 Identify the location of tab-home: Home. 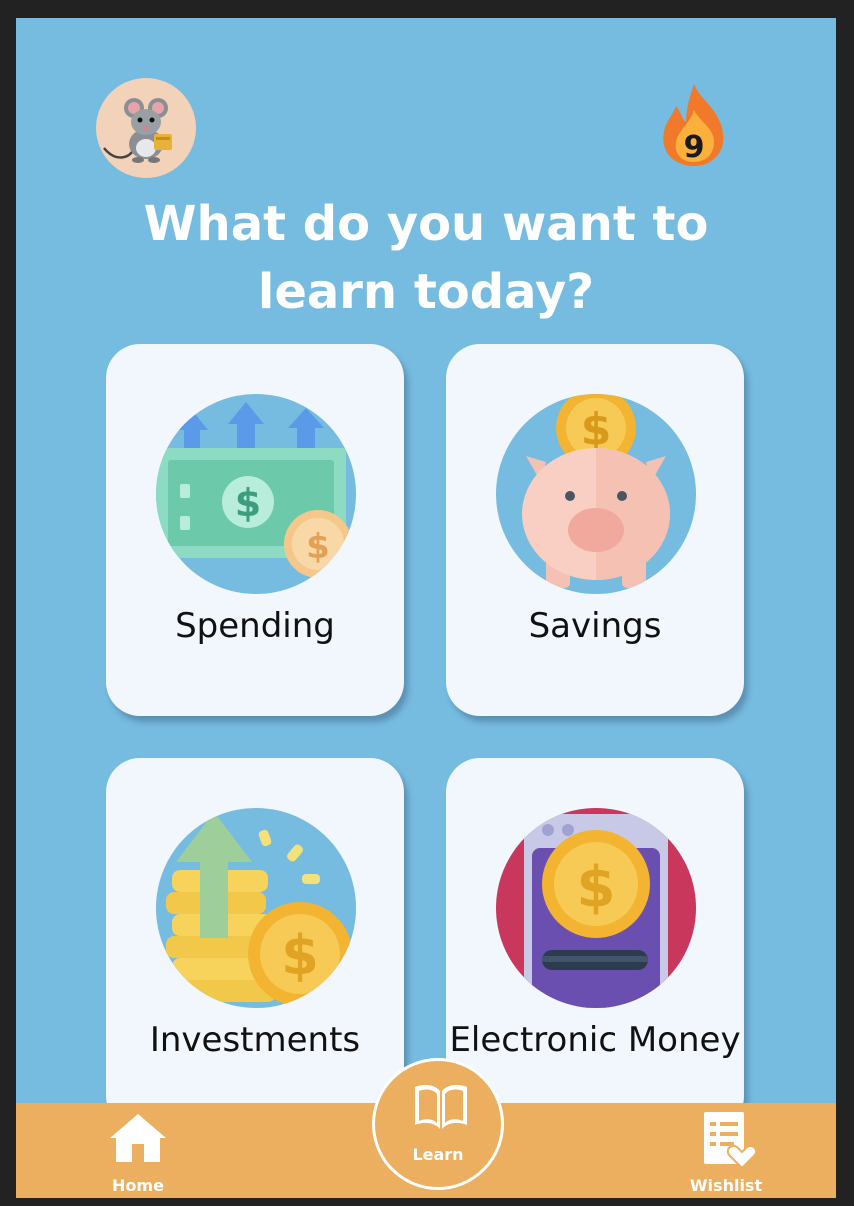
(138, 1152).